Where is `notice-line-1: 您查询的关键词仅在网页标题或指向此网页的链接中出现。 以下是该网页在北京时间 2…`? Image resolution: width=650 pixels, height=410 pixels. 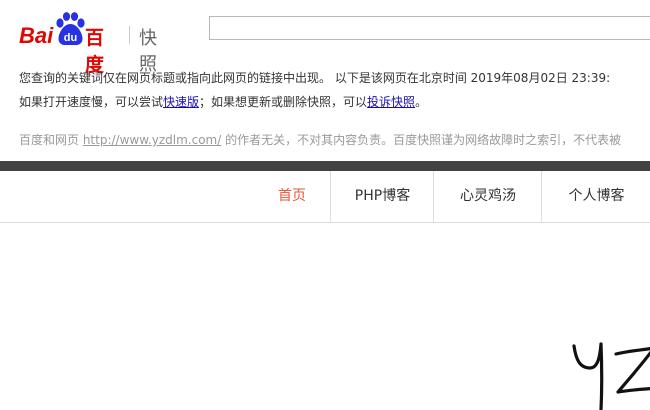 notice-line-1: 您查询的关键词仅在网页标题或指向此网页的链接中出现。 以下是该网页在北京时间 2… is located at coordinates (315, 78).